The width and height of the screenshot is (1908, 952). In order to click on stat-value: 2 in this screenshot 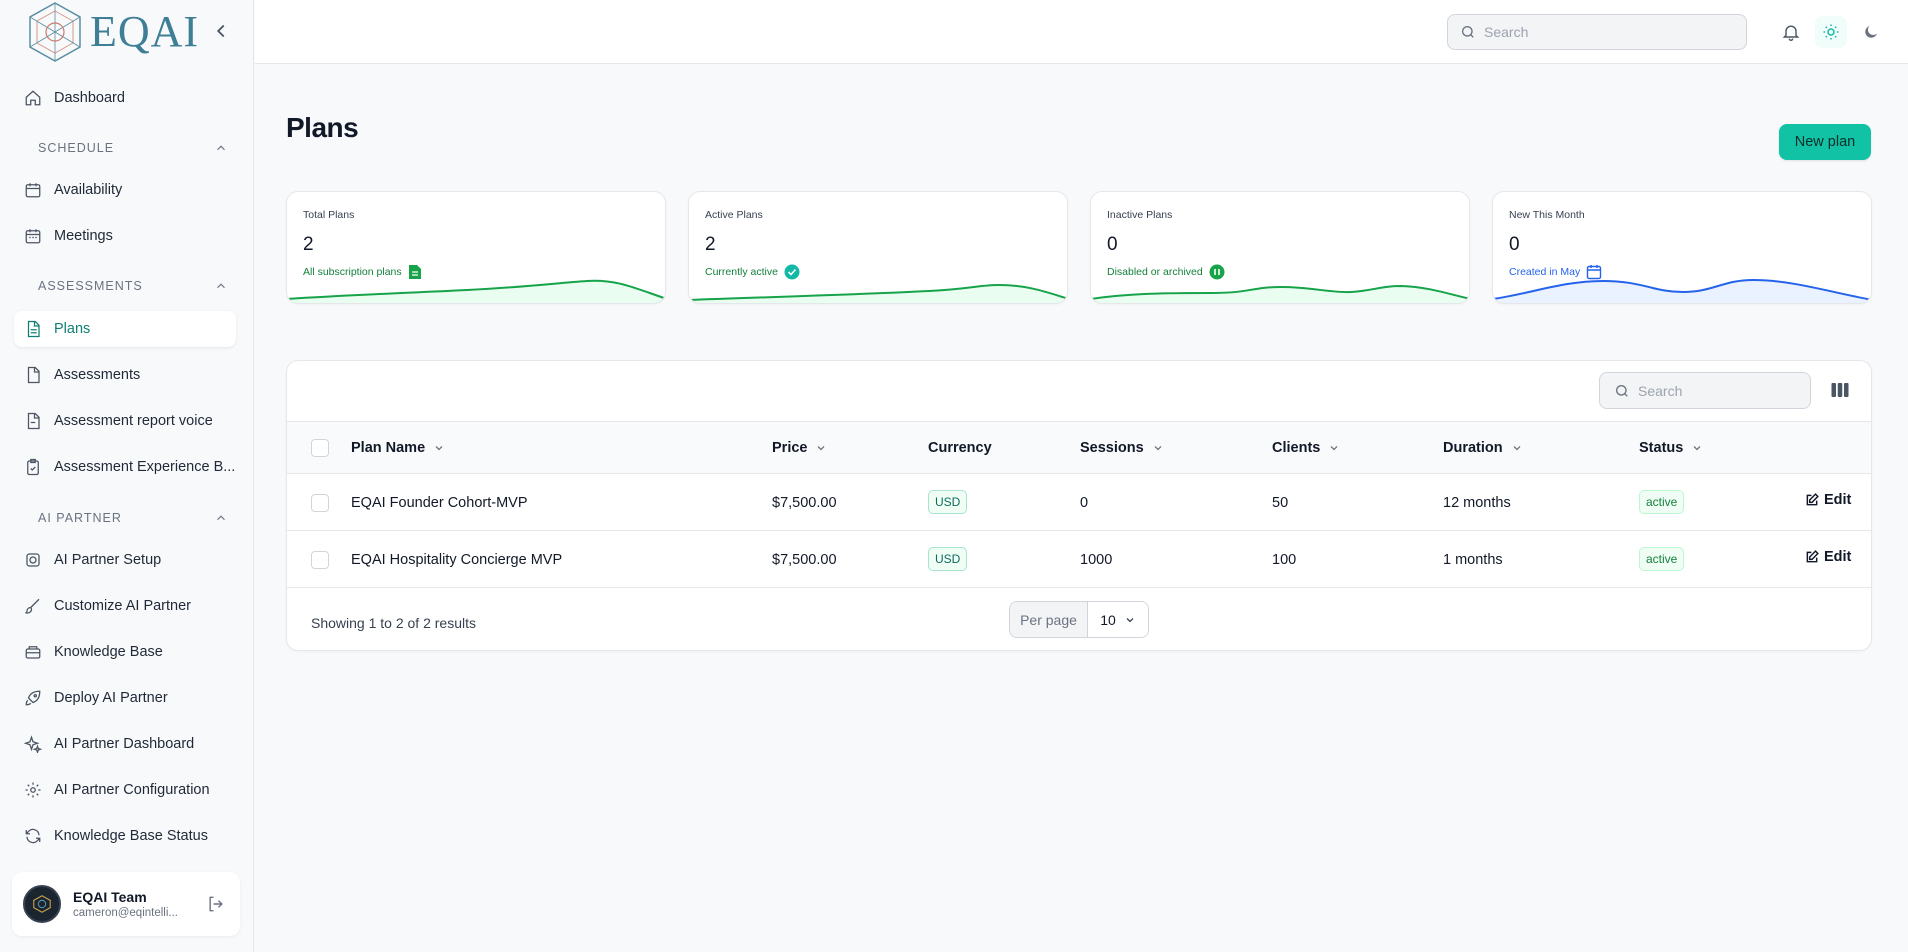, I will do `click(710, 244)`.